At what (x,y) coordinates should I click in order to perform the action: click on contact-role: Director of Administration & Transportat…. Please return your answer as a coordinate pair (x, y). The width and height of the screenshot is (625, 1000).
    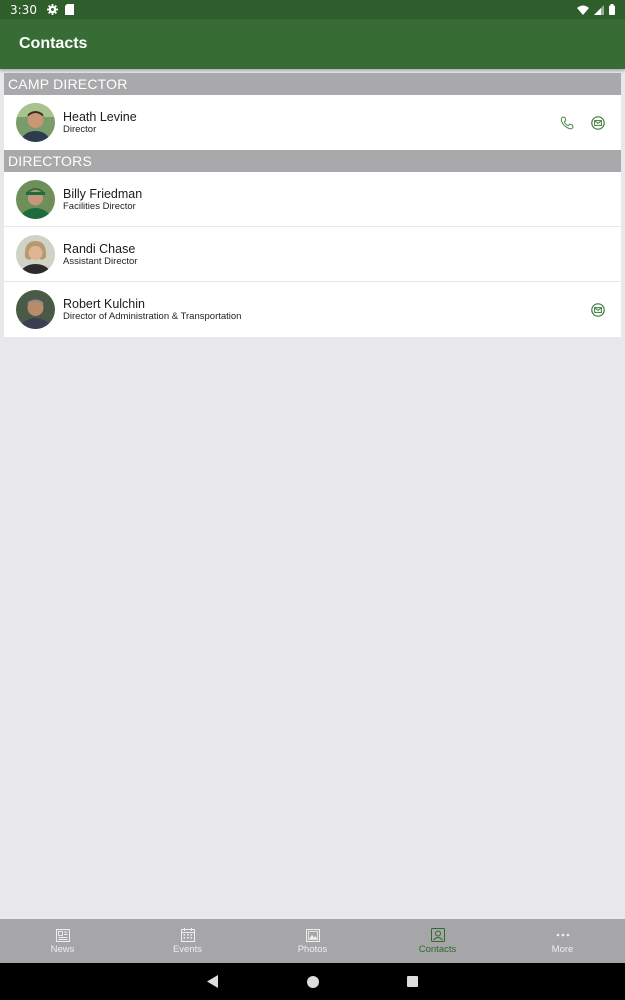
    Looking at the image, I should click on (152, 316).